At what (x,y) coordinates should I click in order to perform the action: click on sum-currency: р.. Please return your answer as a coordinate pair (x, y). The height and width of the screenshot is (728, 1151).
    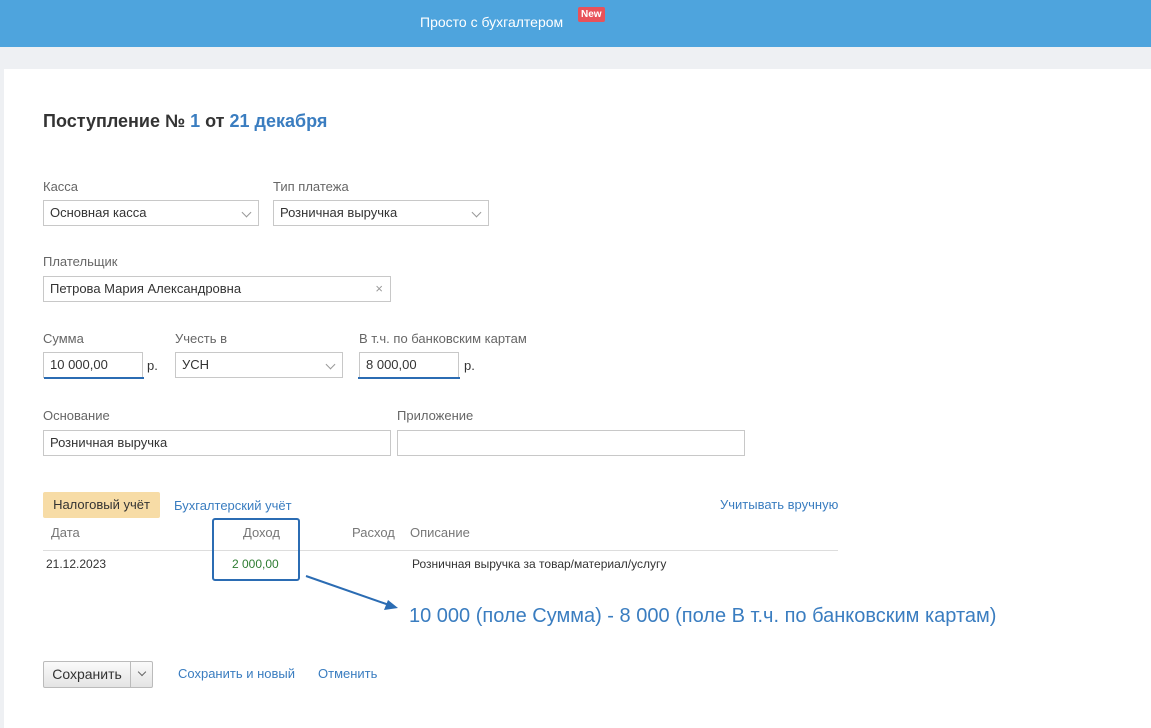
    Looking at the image, I should click on (152, 365).